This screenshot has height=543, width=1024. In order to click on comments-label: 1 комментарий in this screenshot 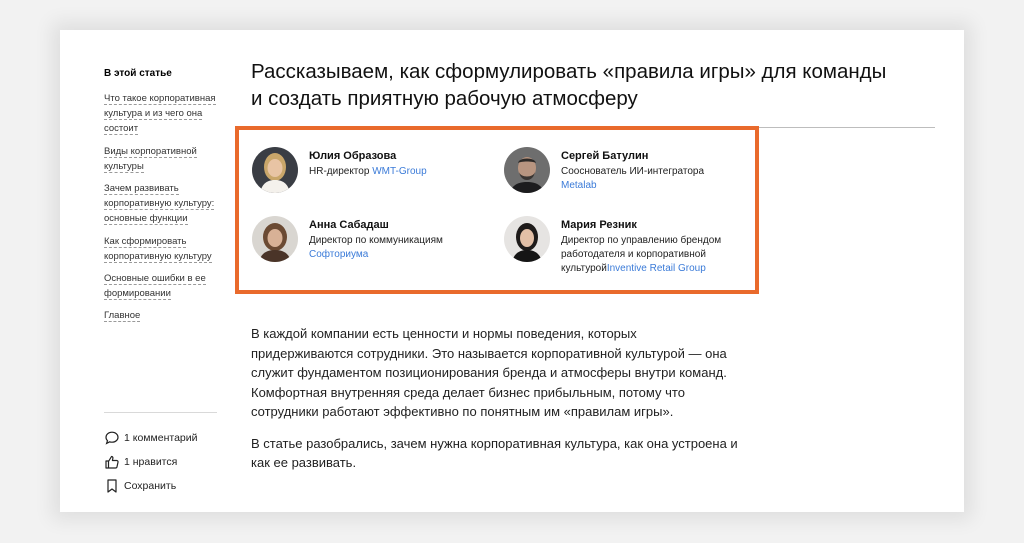, I will do `click(161, 438)`.